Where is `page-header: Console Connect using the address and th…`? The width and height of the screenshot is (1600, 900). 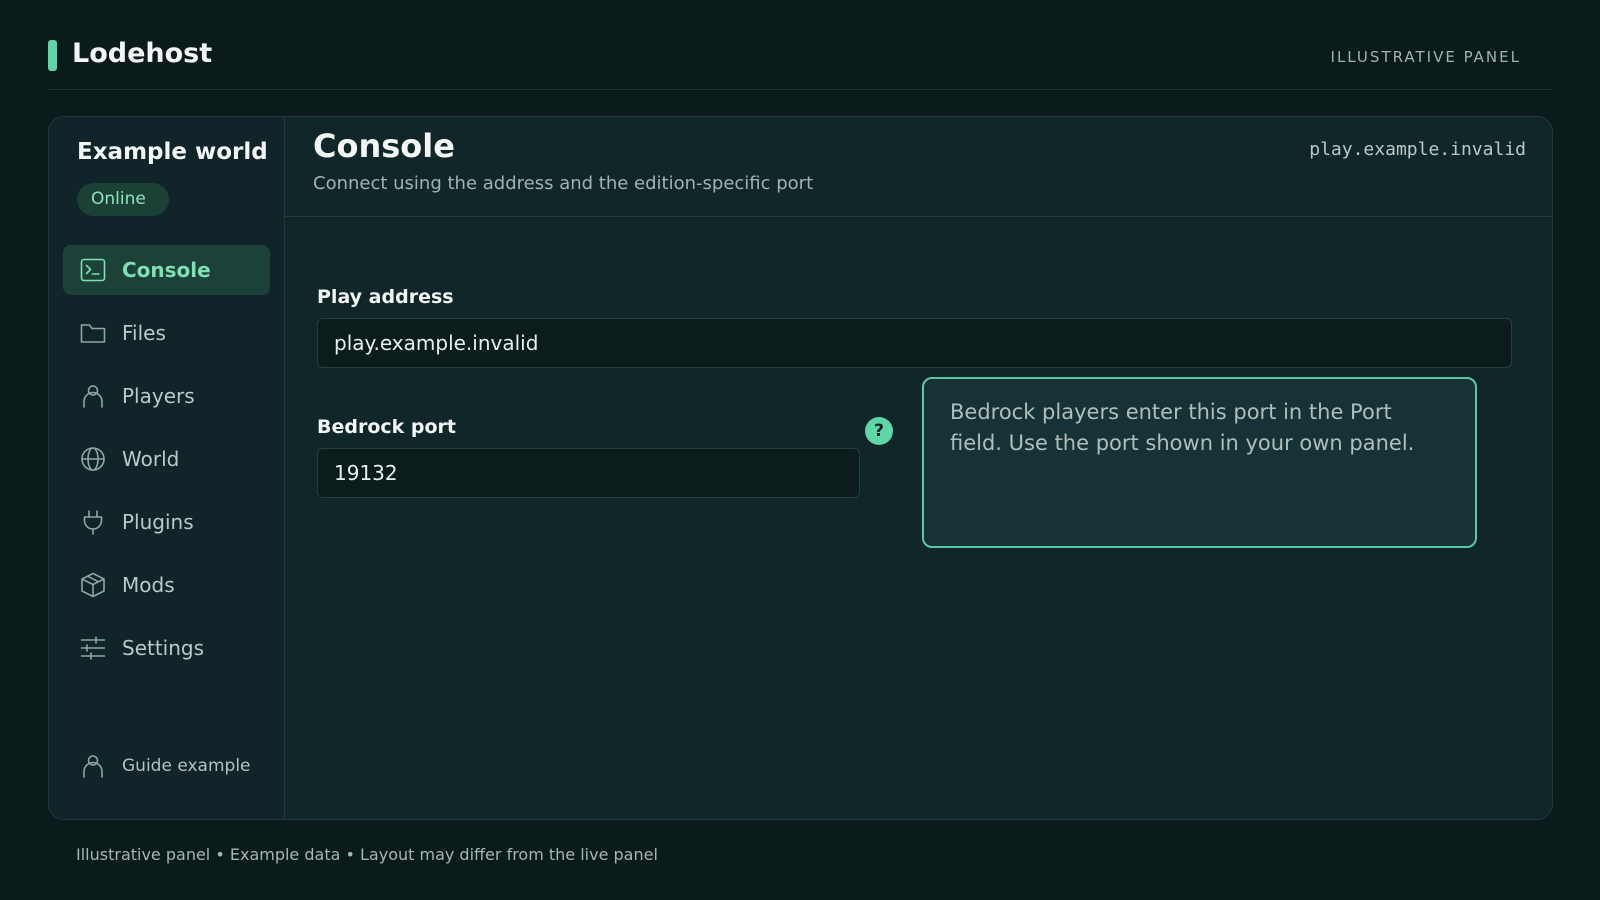
page-header: Console Connect using the address and th… is located at coordinates (918, 167).